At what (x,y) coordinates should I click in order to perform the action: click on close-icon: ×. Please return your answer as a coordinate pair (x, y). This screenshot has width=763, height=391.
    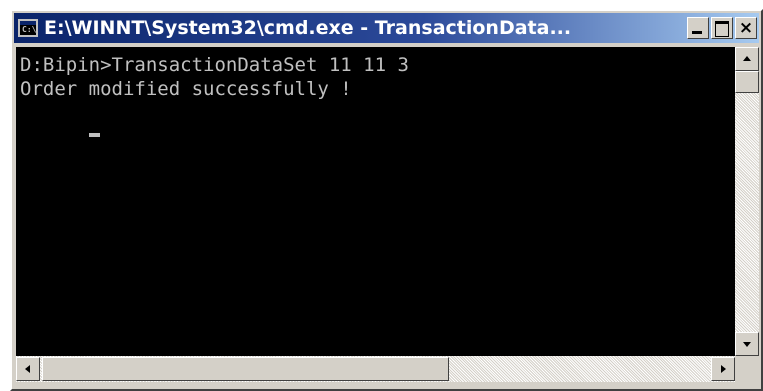
    Looking at the image, I should click on (746, 27).